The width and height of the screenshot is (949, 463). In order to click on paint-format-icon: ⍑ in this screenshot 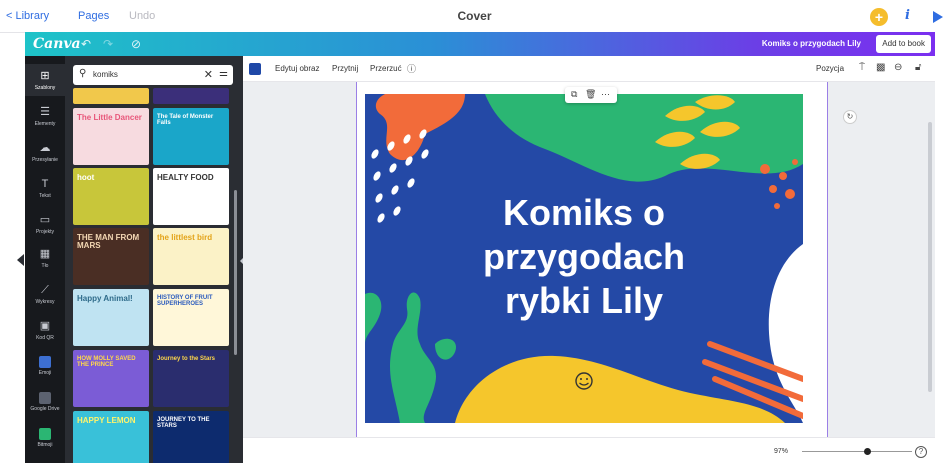, I will do `click(862, 67)`.